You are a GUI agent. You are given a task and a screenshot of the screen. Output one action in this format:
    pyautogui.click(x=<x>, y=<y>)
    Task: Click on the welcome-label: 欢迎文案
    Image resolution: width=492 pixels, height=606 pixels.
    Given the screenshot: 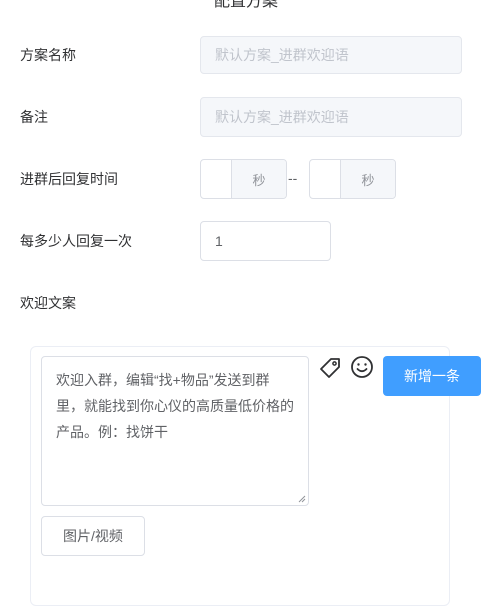 What is the action you would take?
    pyautogui.click(x=48, y=303)
    